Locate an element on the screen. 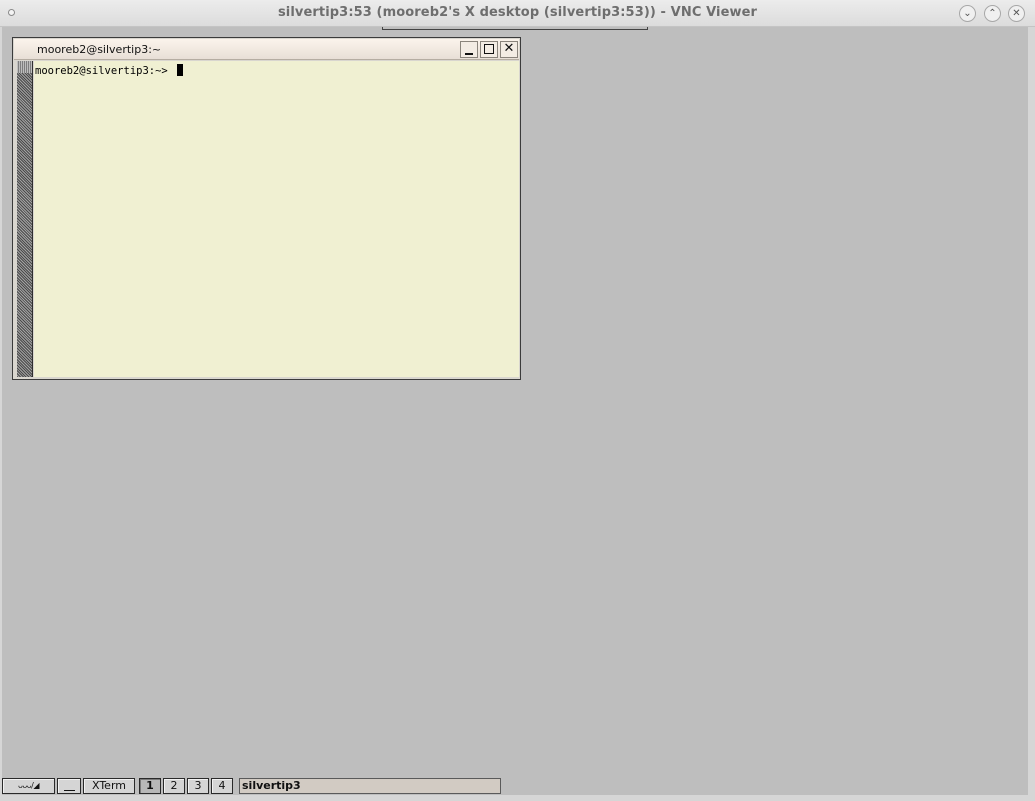 This screenshot has height=801, width=1035. taskbar: ᴗᴗᴗ/◢ XTerm 1 2 3 4 silvertip3 is located at coordinates (515, 786).